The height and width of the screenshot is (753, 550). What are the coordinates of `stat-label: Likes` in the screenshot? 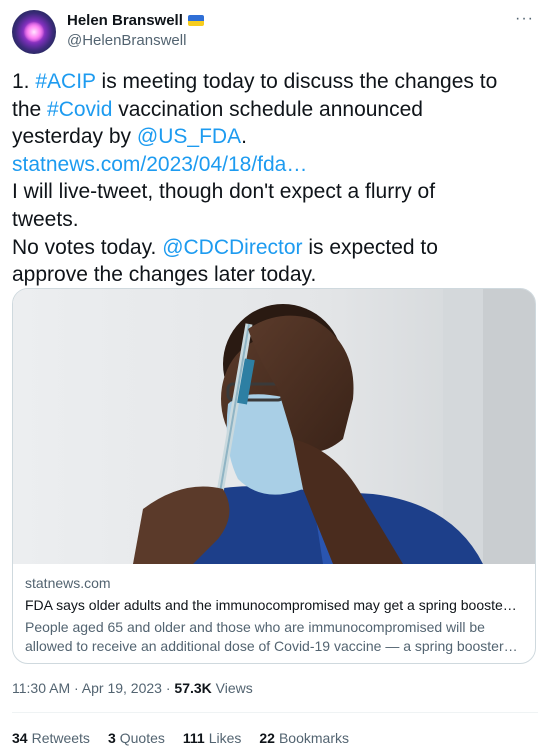 It's located at (225, 738).